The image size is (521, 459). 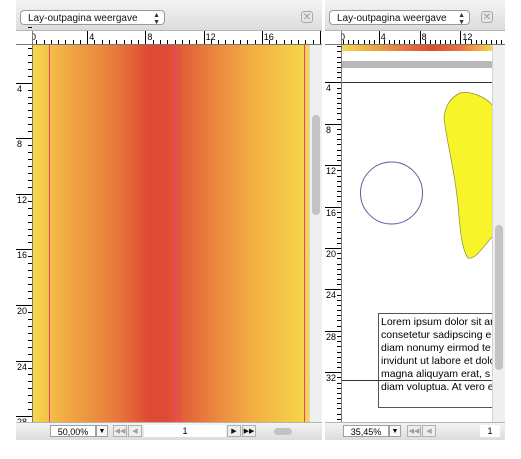 What do you see at coordinates (331, 254) in the screenshot?
I see `ruler-label: 20` at bounding box center [331, 254].